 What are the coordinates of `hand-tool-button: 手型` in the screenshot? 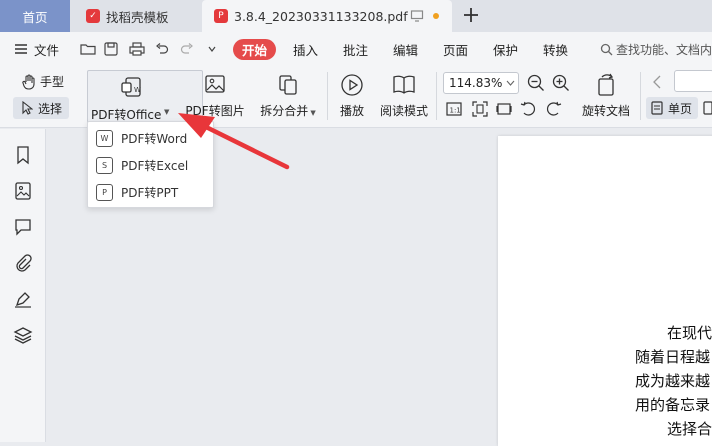 It's located at (43, 81).